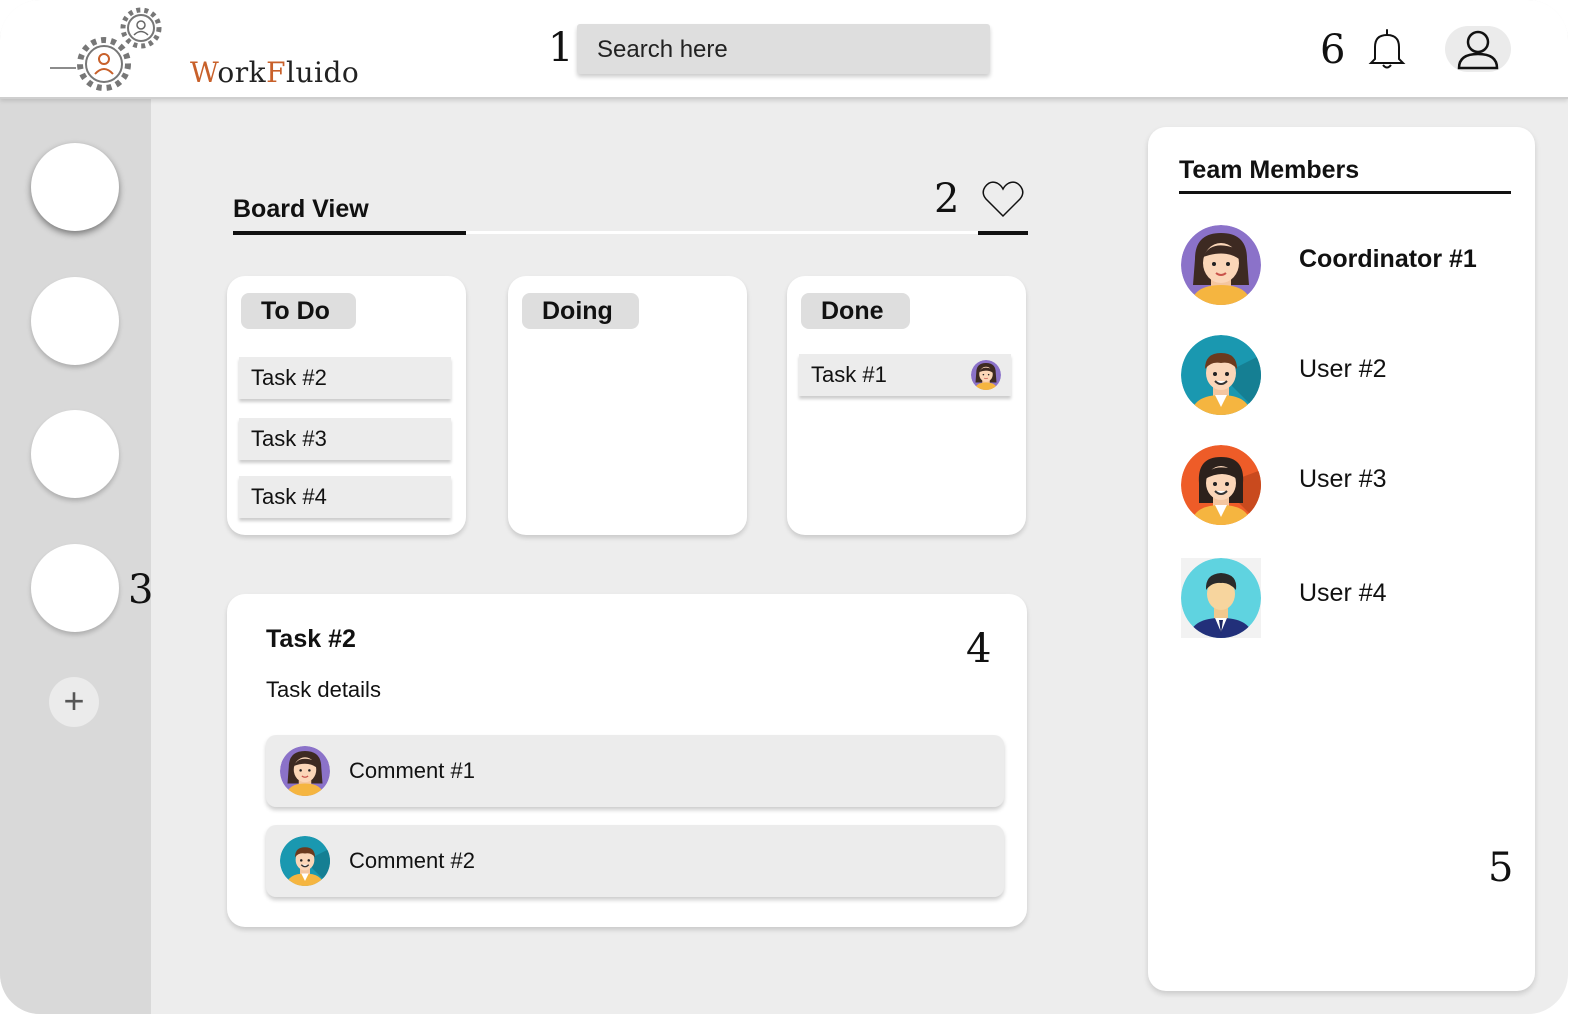 The image size is (1585, 1025). I want to click on task-card: Task #1, so click(905, 375).